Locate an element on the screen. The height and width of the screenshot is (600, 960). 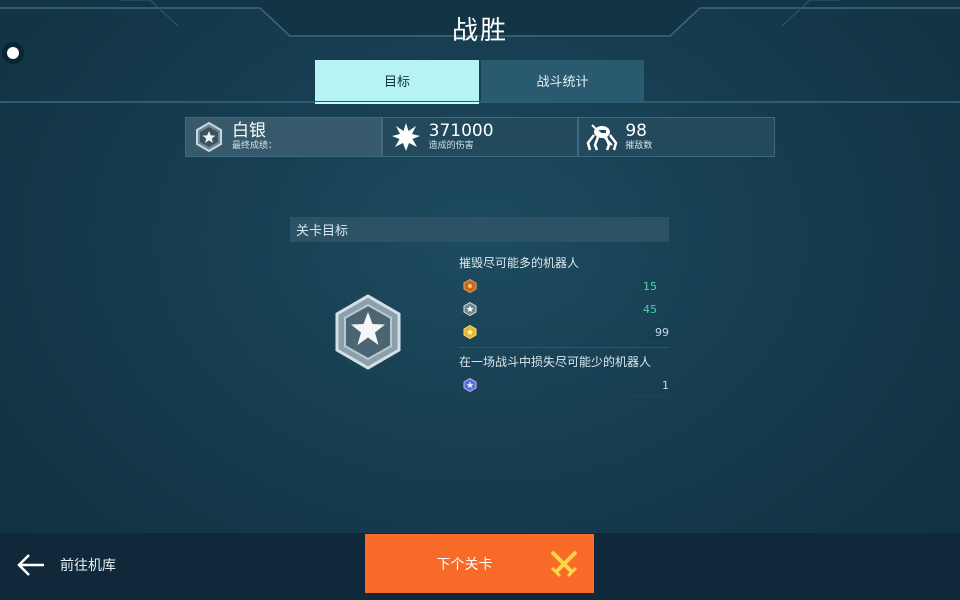
tab-objectives: 目标 is located at coordinates (397, 82).